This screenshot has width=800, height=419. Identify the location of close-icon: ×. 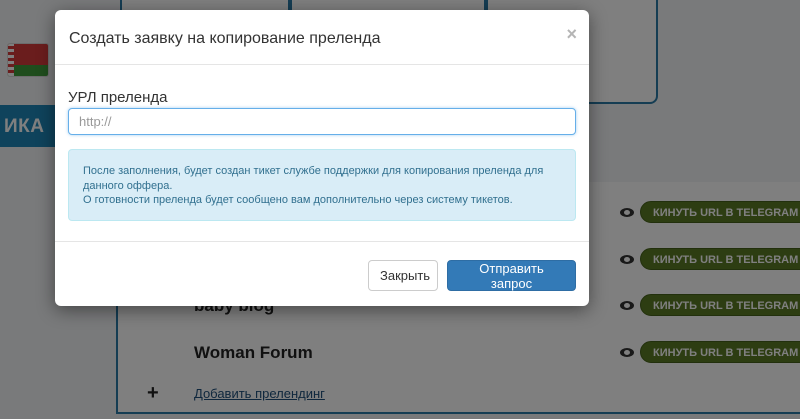
(571, 34).